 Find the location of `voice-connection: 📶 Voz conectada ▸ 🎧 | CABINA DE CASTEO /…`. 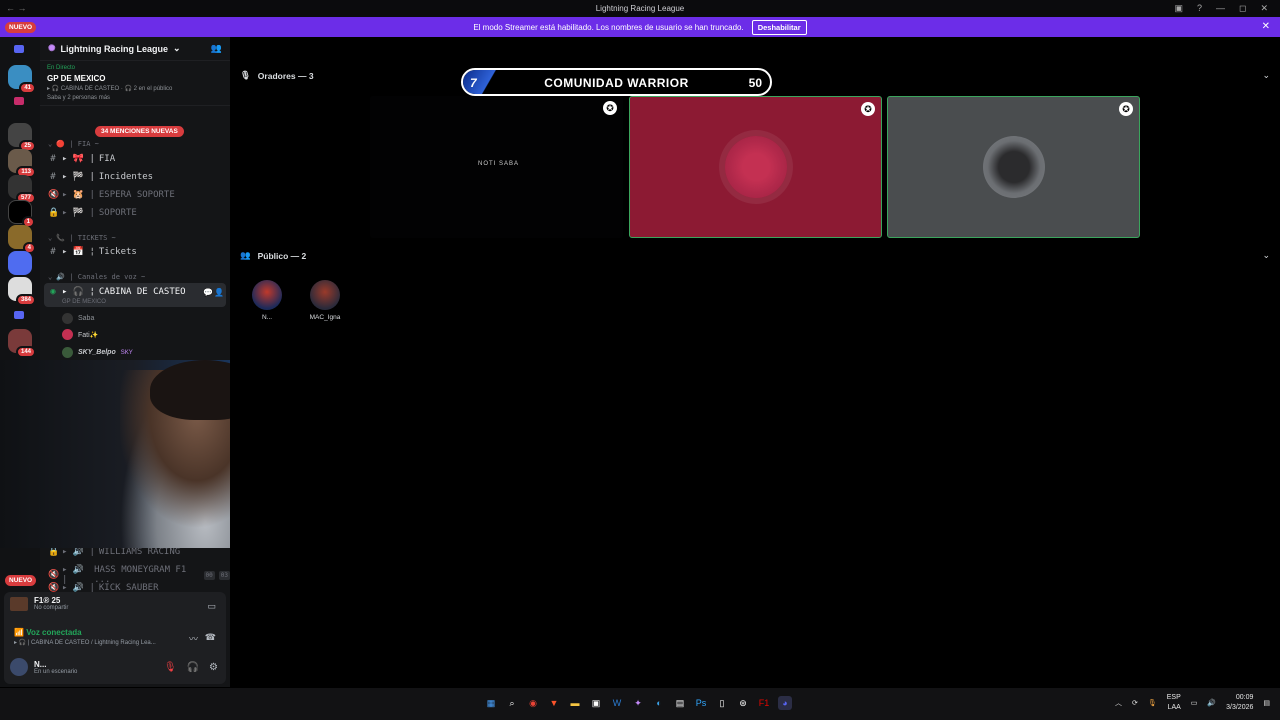

voice-connection: 📶 Voz conectada ▸ 🎧 | CABINA DE CASTEO /… is located at coordinates (85, 637).